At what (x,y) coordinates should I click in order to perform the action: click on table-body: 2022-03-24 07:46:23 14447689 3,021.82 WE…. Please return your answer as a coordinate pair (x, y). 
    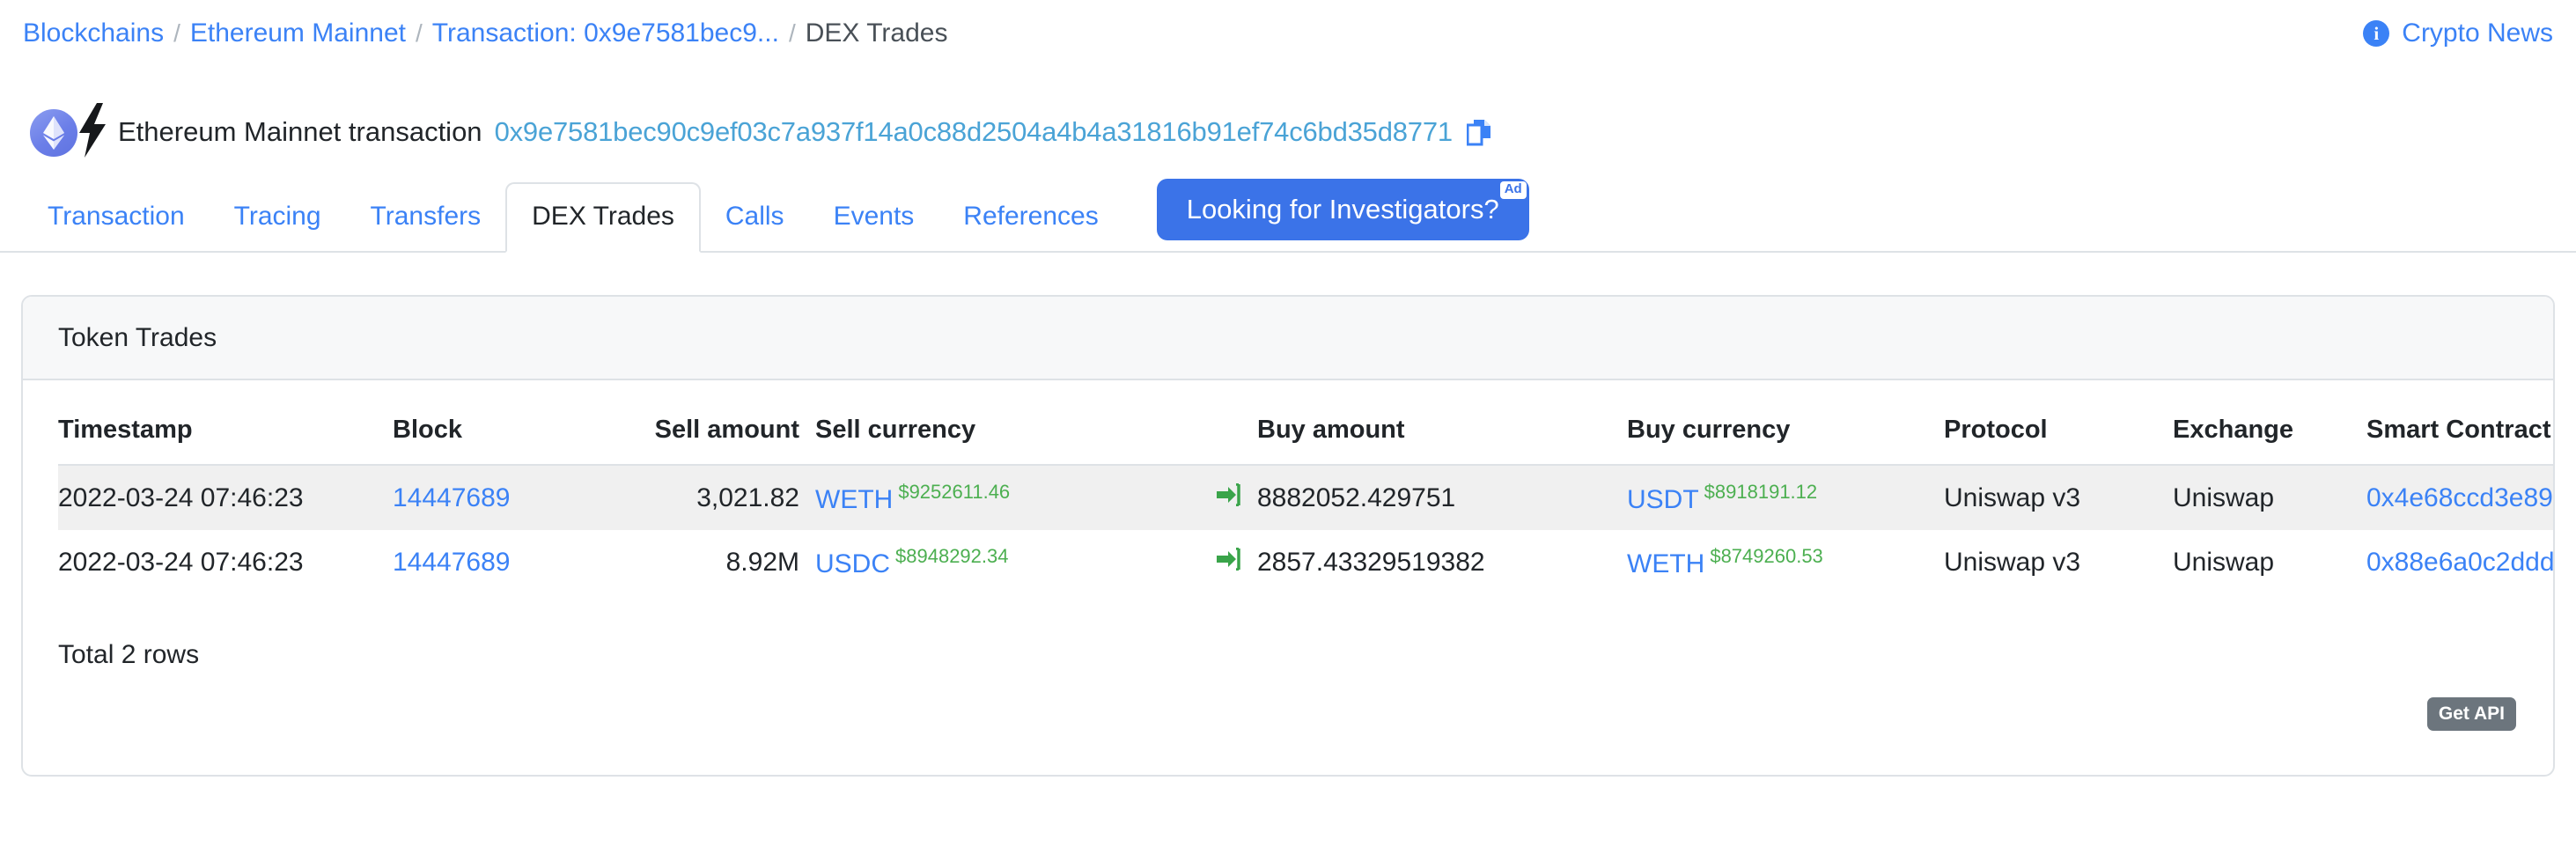
    Looking at the image, I should click on (1306, 529).